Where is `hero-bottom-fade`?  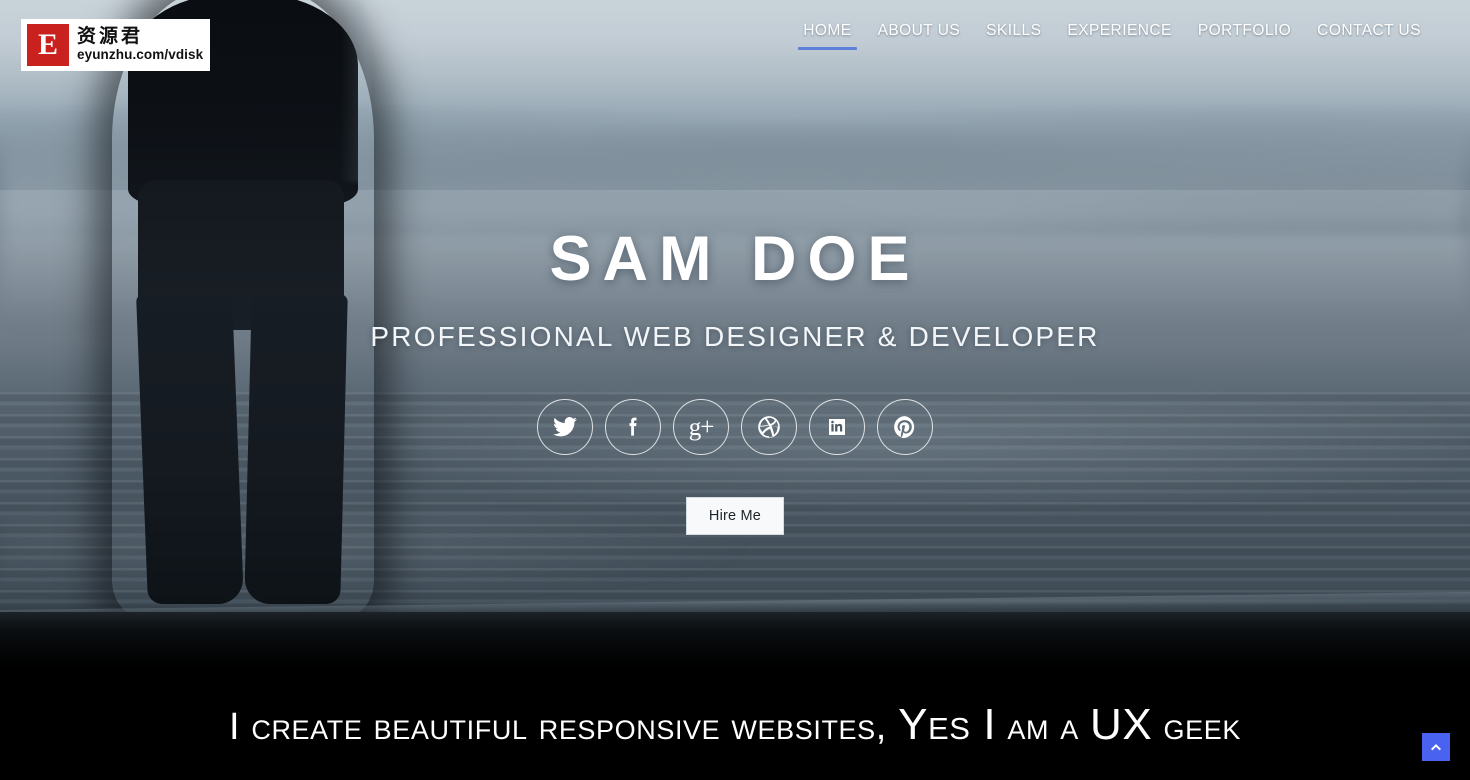
hero-bottom-fade is located at coordinates (735, 635).